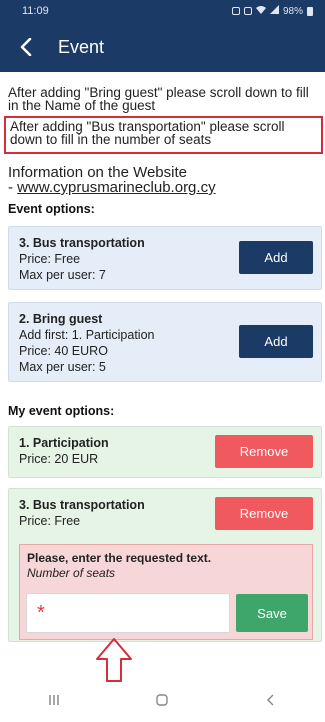 The height and width of the screenshot is (722, 325). Describe the element at coordinates (41, 613) in the screenshot. I see `required-asterisk-icon: *` at that location.